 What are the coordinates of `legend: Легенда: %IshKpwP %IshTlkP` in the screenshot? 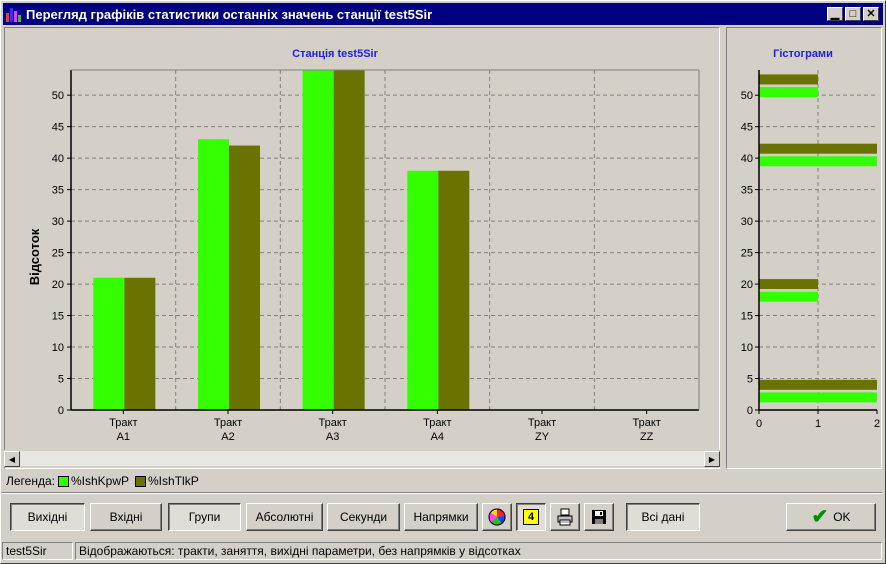 It's located at (104, 481).